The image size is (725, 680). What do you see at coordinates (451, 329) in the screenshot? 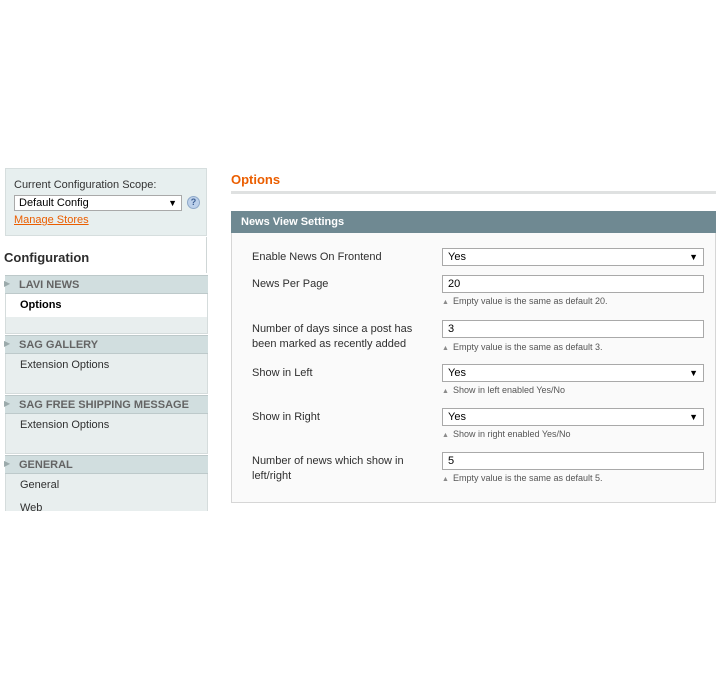
I see `input-value: 3` at bounding box center [451, 329].